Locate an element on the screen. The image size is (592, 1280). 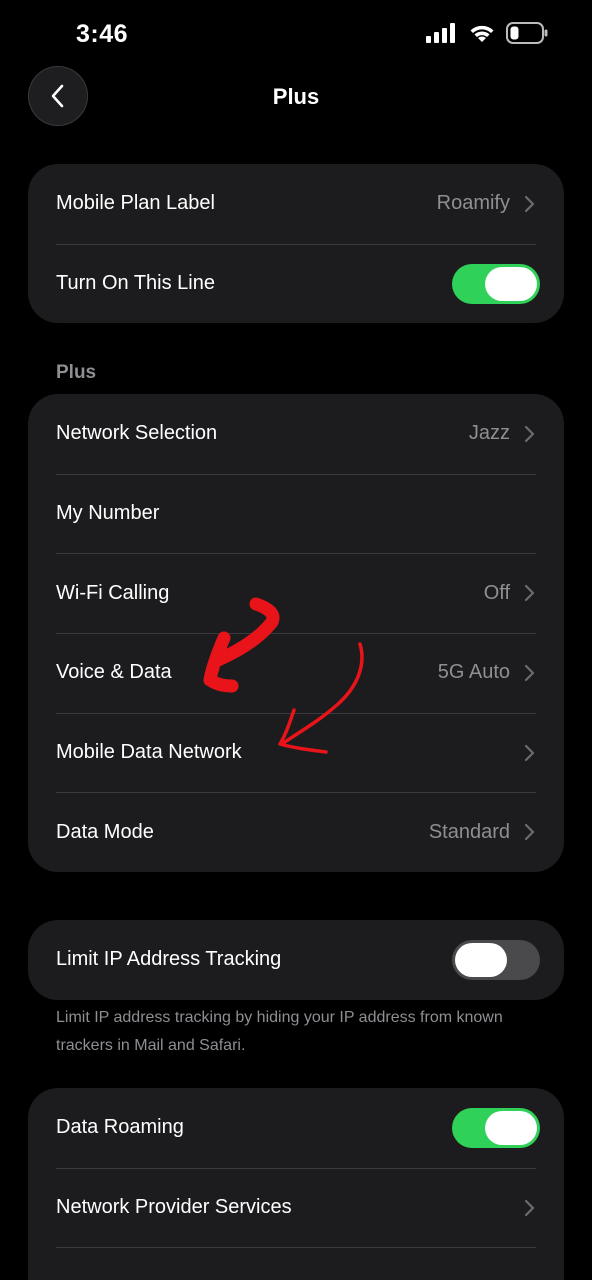
row-label: Turn On This Line is located at coordinates (135, 283).